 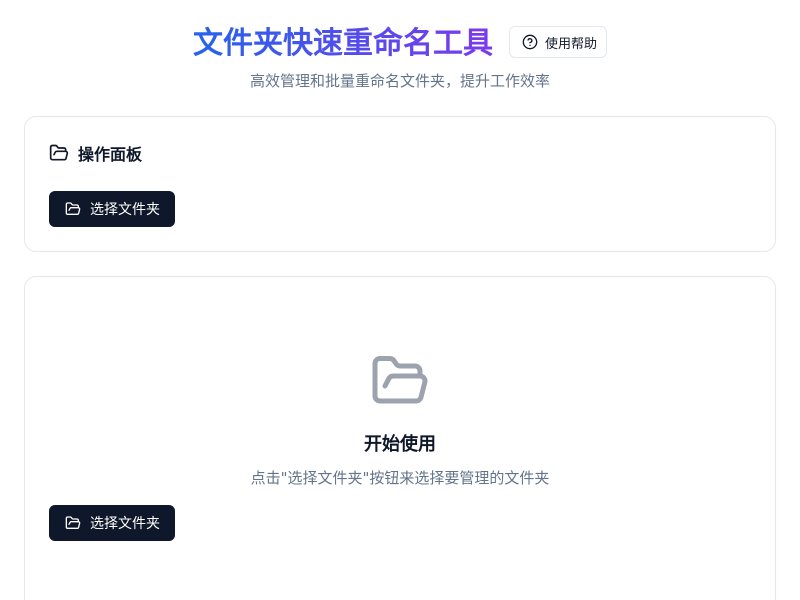 I want to click on page-title: 文件夹快速重命名工具, so click(x=343, y=44).